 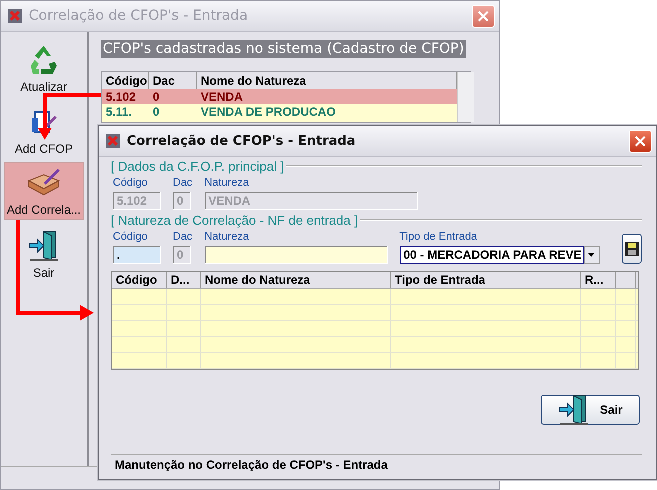 What do you see at coordinates (439, 237) in the screenshot?
I see `field-label: Tipo de Entrada` at bounding box center [439, 237].